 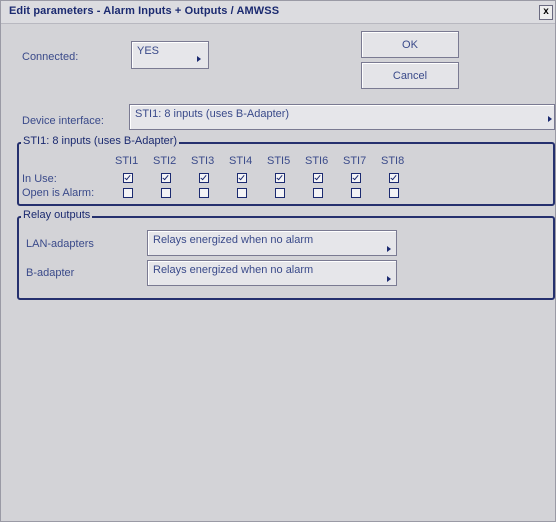 What do you see at coordinates (50, 273) in the screenshot?
I see `b-adapter-label: B-adapter` at bounding box center [50, 273].